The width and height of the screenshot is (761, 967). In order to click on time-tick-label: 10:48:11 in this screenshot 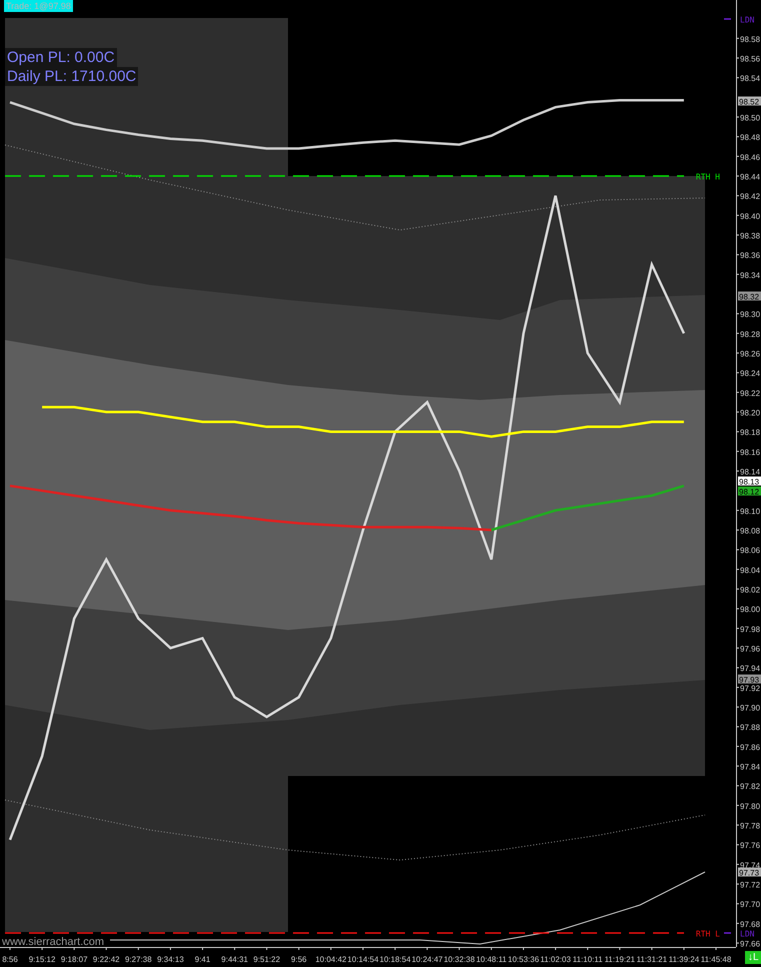, I will do `click(491, 959)`.